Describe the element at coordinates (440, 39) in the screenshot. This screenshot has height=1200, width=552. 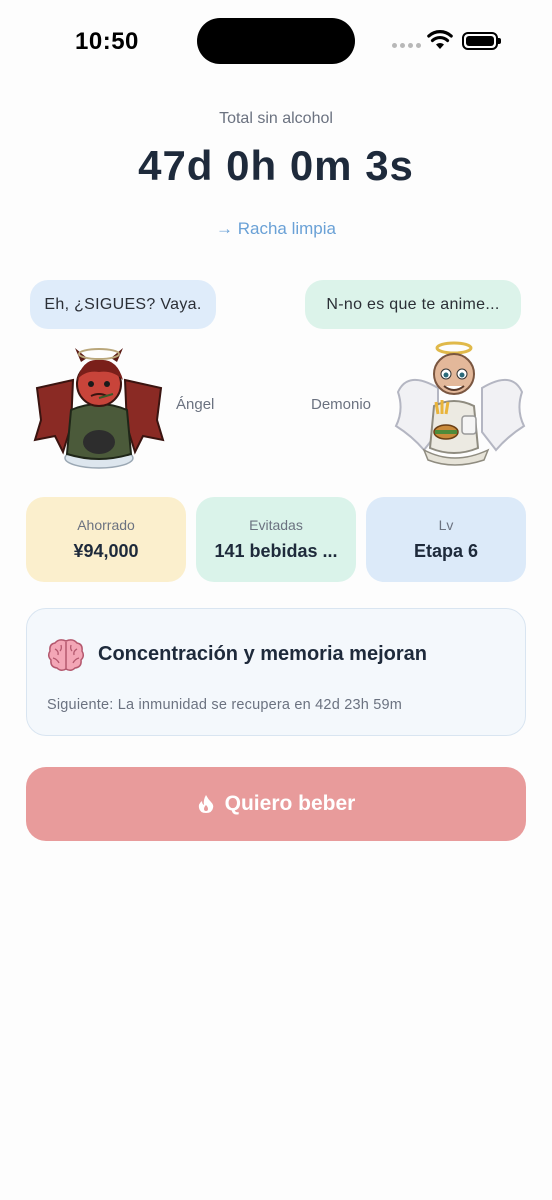
I see `wifi-icon` at that location.